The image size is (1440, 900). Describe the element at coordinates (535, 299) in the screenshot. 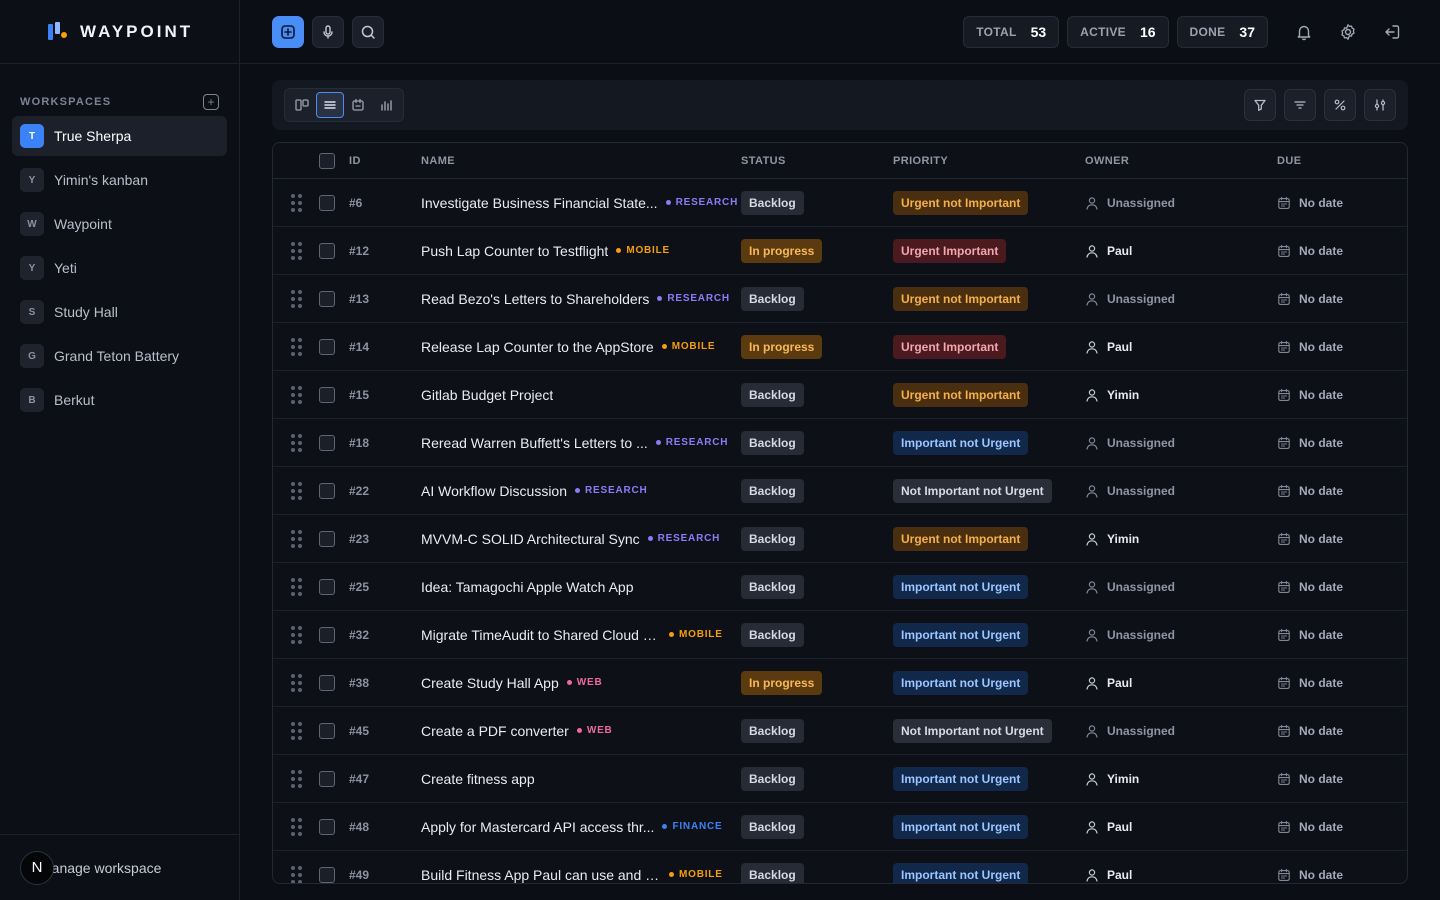

I see `task-name: Read Bezo's Letters to Shareholders` at that location.